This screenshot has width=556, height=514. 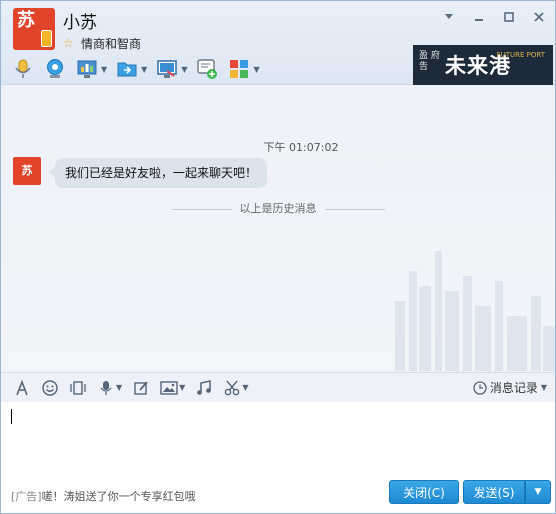 I want to click on file-transfer-icon, so click(x=127, y=69).